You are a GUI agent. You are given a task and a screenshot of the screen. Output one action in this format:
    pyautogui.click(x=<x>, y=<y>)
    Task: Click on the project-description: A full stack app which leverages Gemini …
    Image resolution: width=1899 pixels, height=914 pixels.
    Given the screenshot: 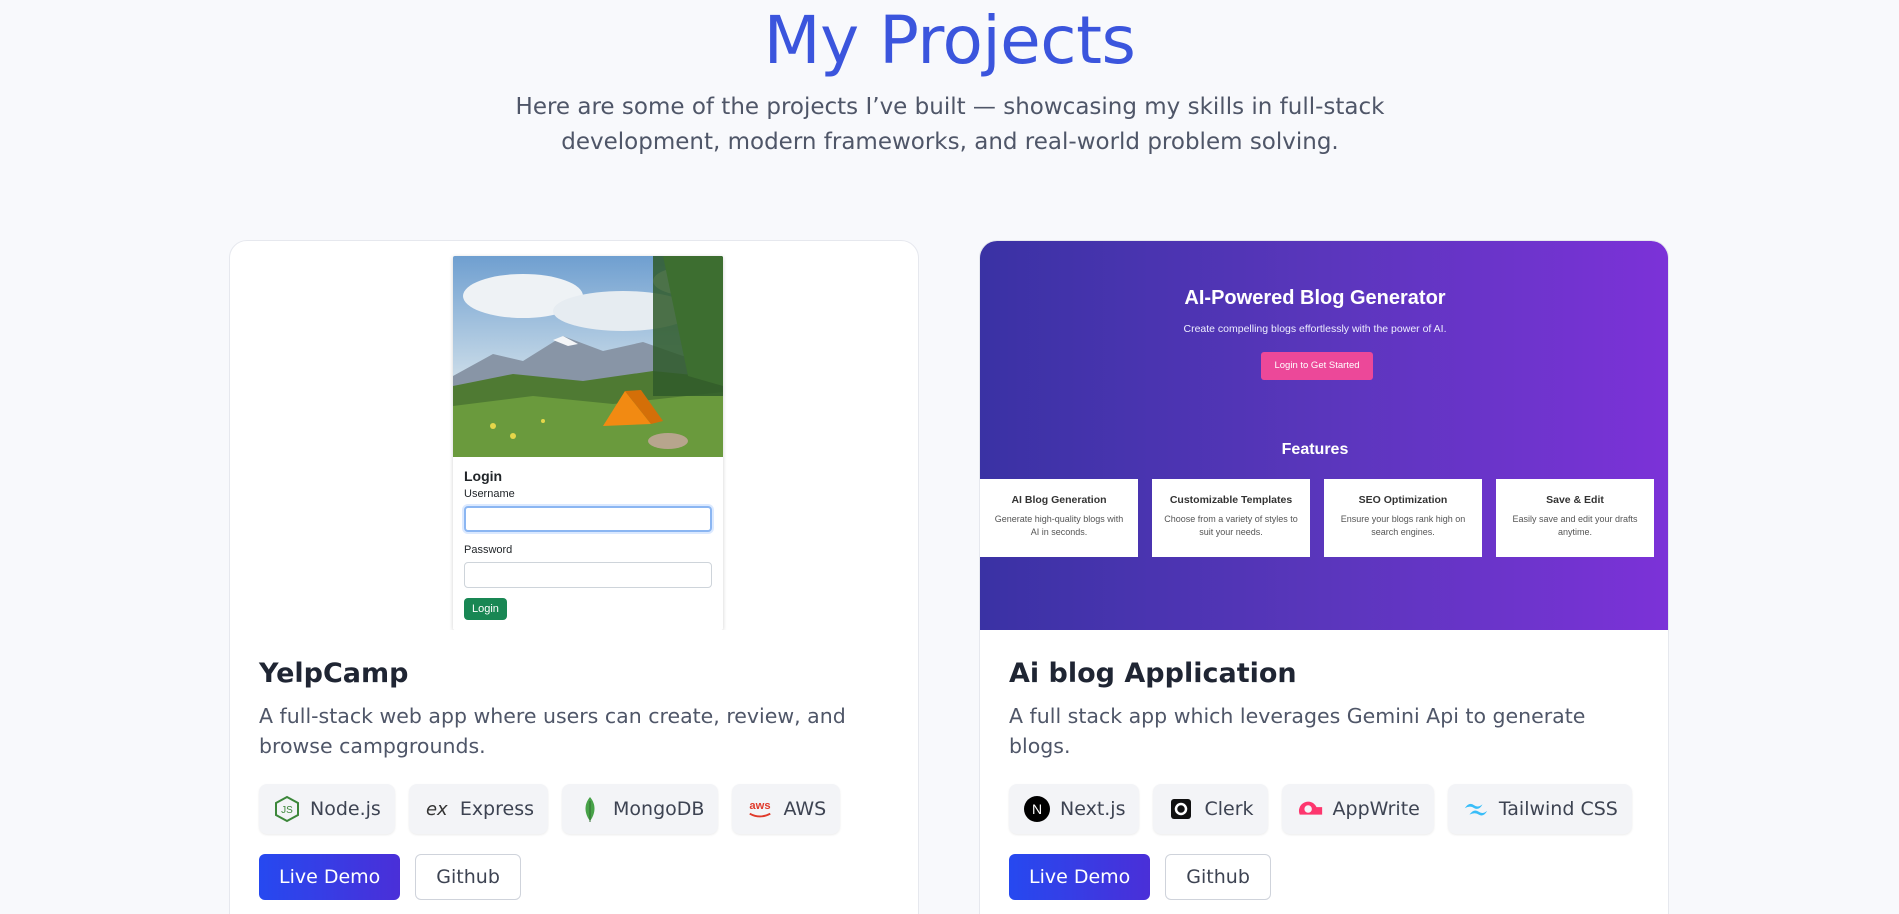 What is the action you would take?
    pyautogui.click(x=1297, y=731)
    